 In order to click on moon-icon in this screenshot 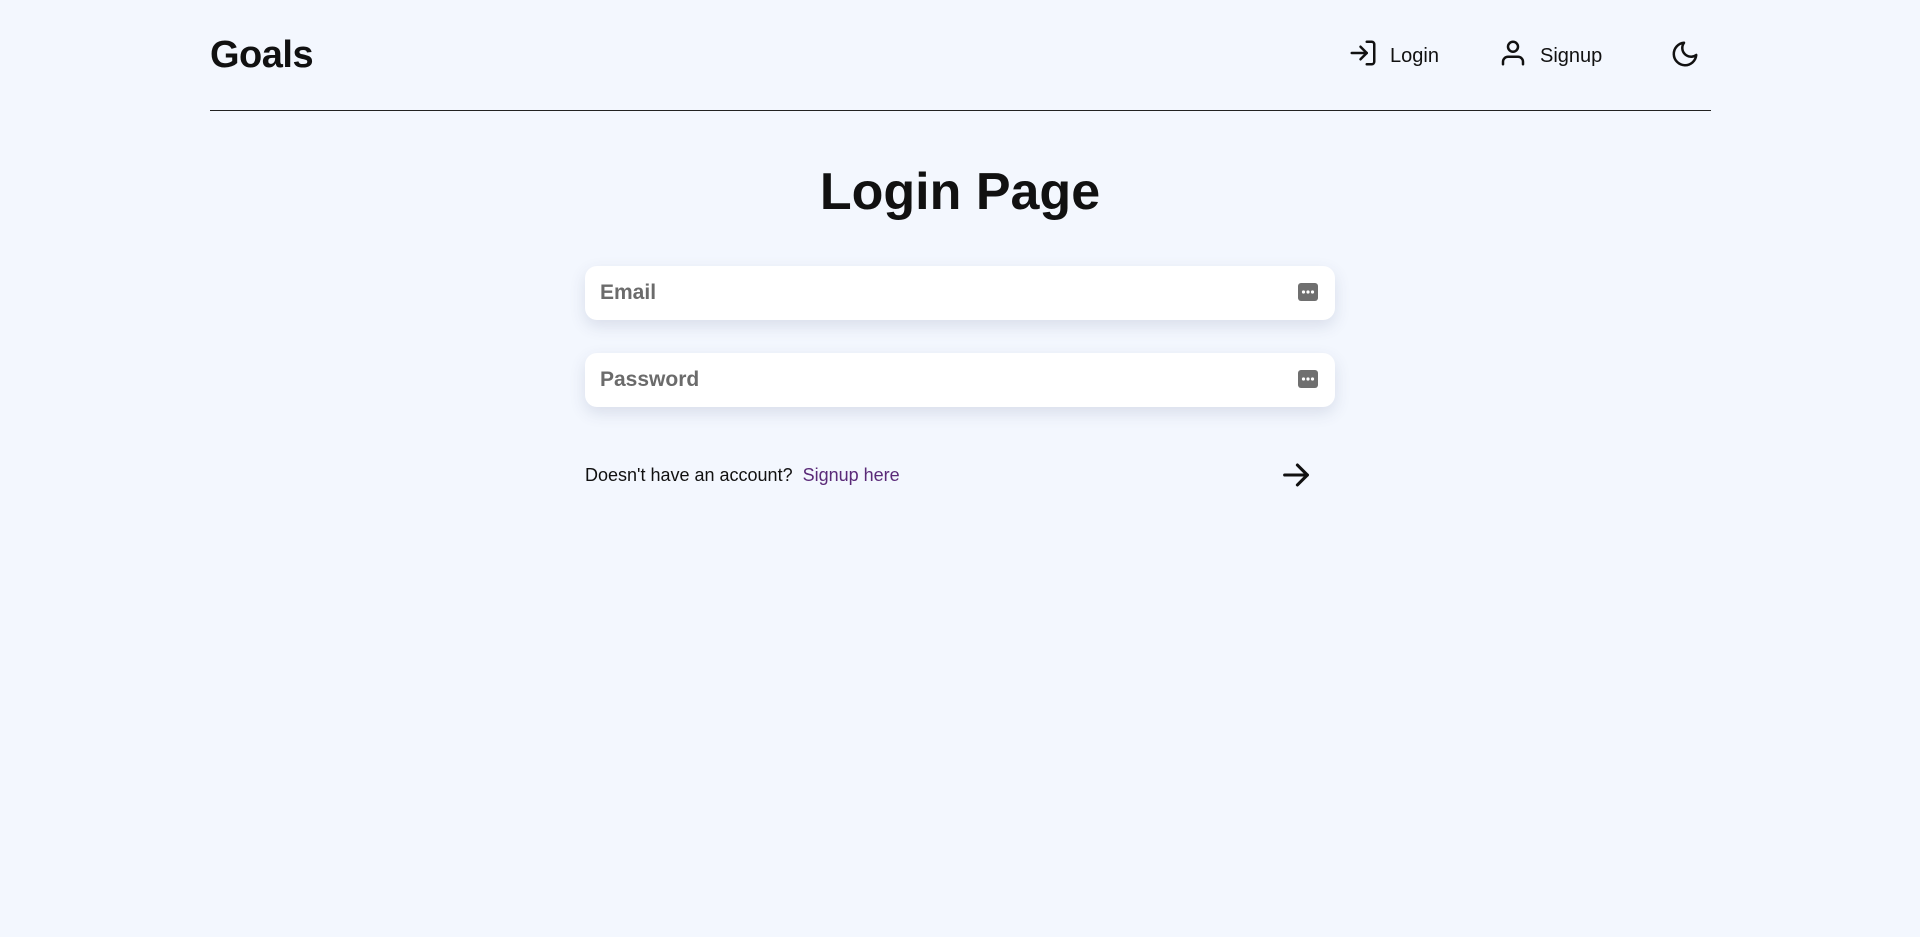, I will do `click(1685, 54)`.